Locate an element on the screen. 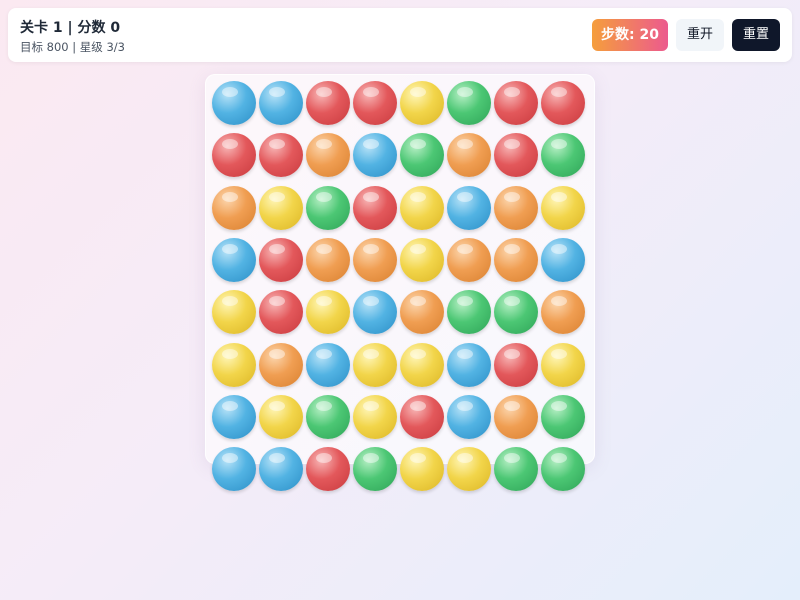 This screenshot has height=600, width=800. reset-button: 重置 is located at coordinates (756, 35).